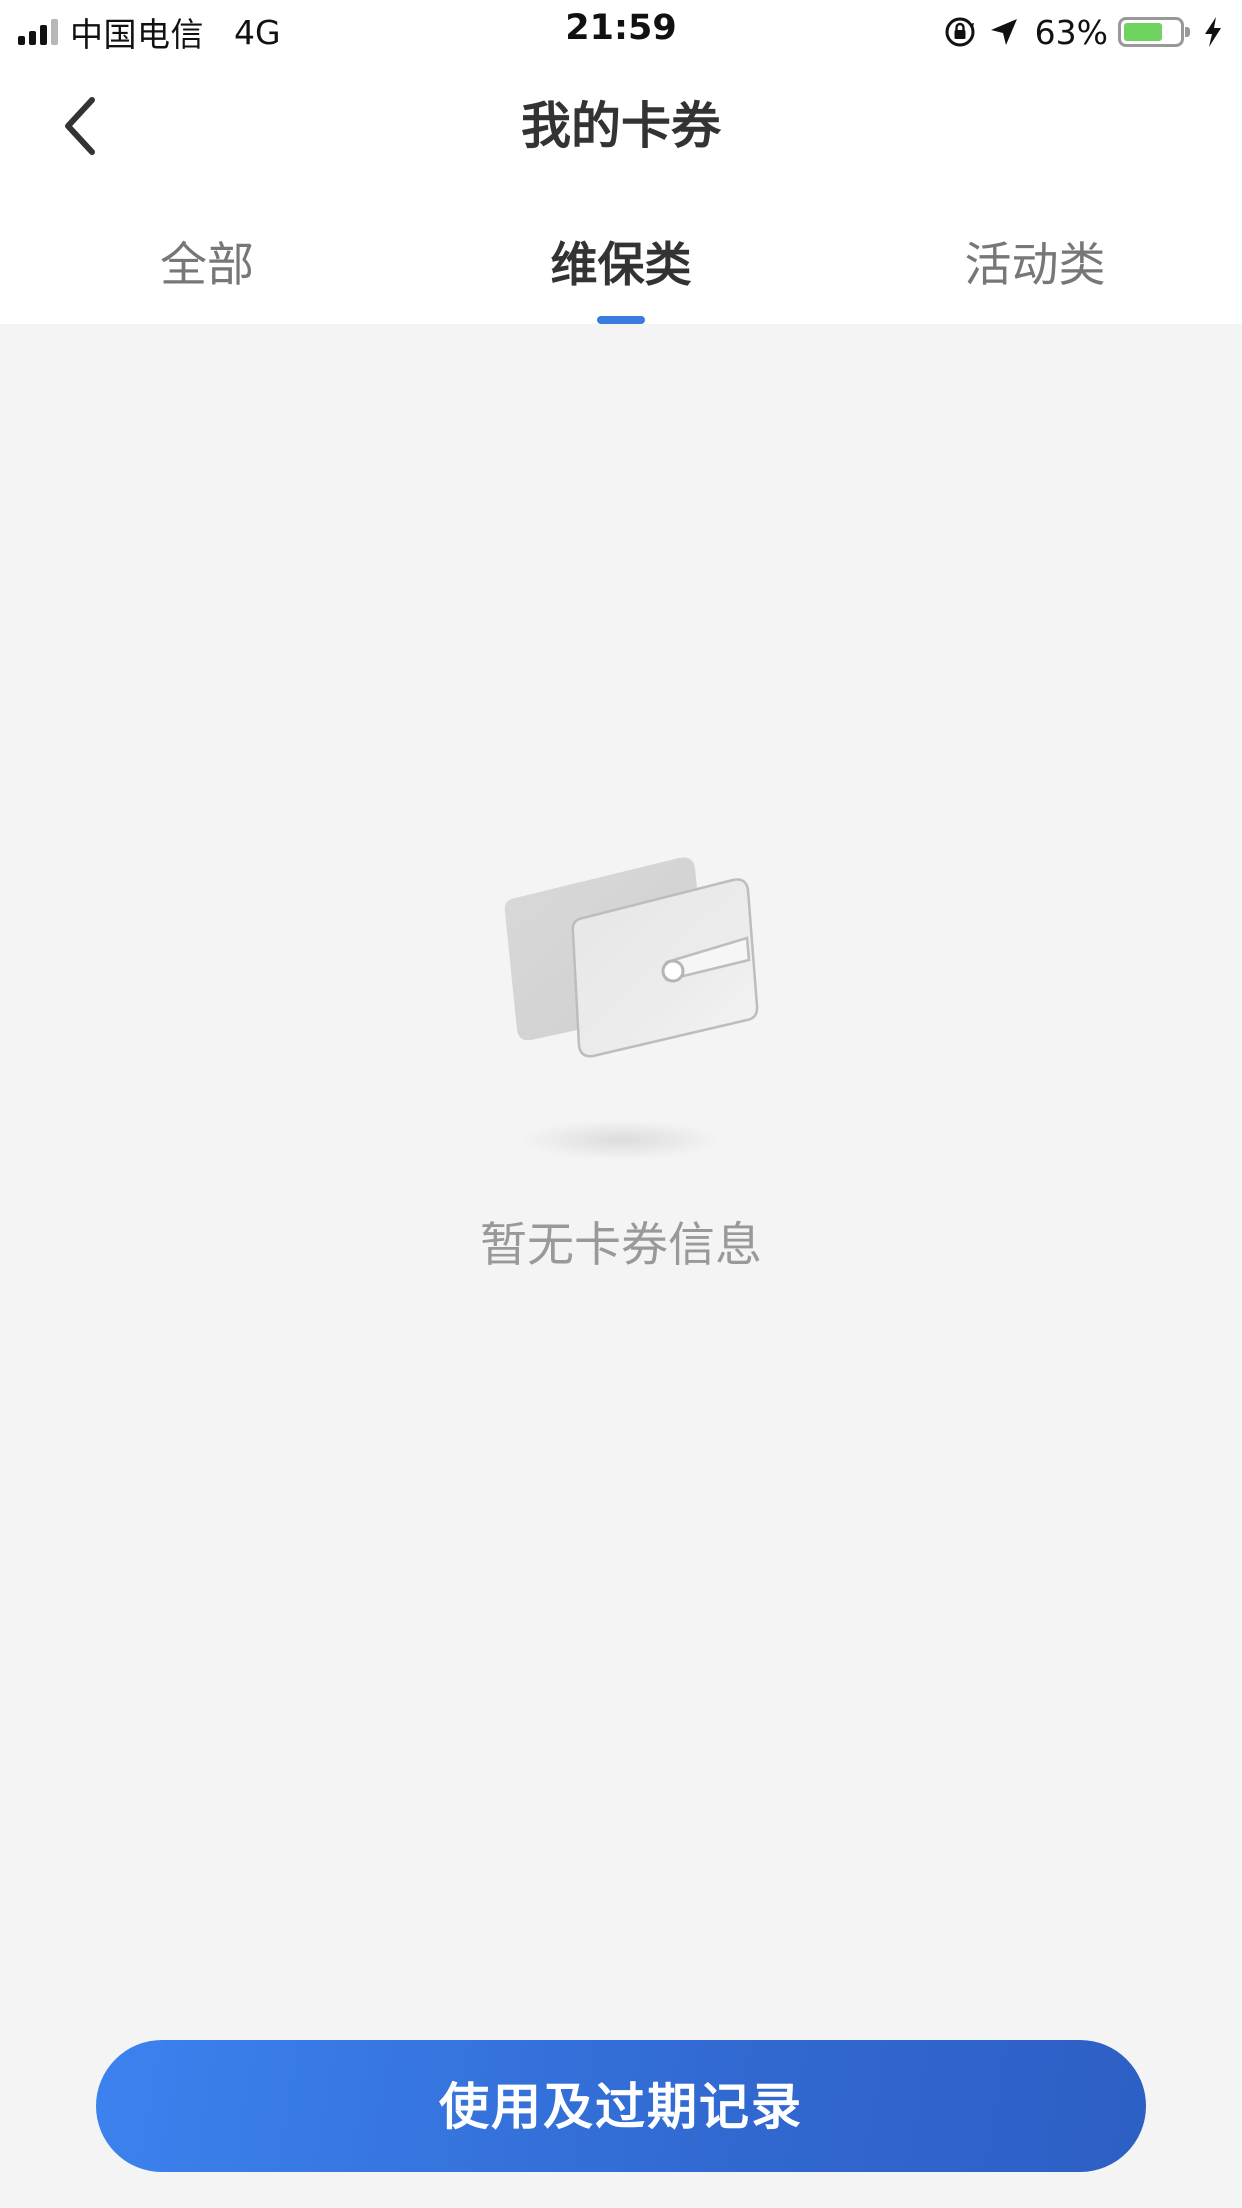  I want to click on tab-activity: 活动类, so click(1035, 256).